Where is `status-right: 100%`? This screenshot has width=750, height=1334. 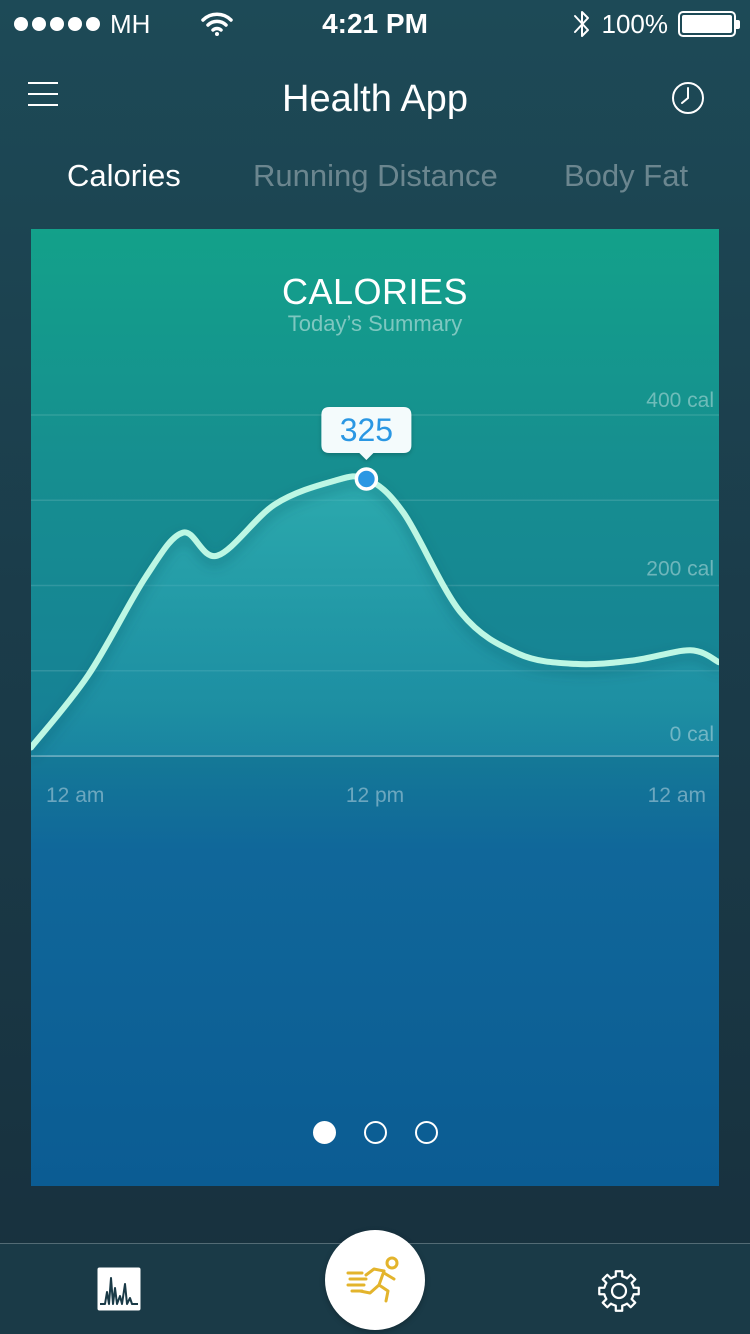
status-right: 100% is located at coordinates (656, 24).